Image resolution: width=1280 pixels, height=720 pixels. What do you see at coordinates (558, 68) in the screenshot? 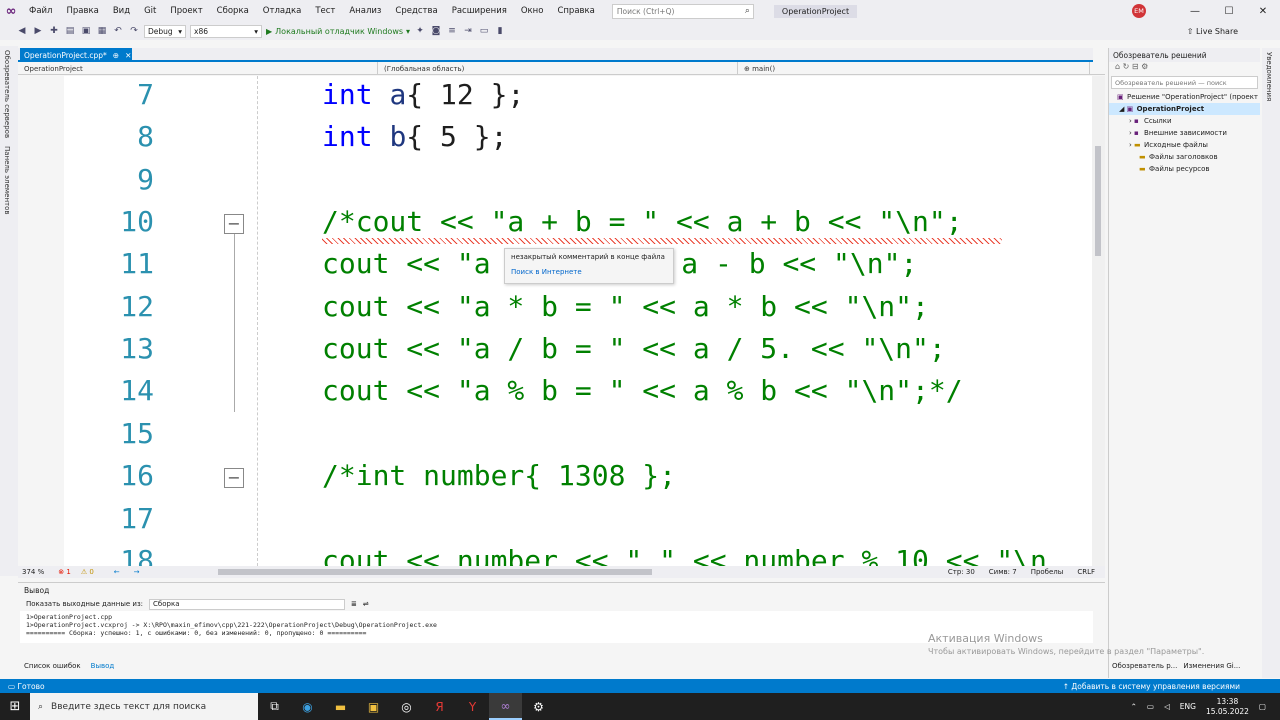
I see `scope-dropdown: (Глобальная область)` at bounding box center [558, 68].